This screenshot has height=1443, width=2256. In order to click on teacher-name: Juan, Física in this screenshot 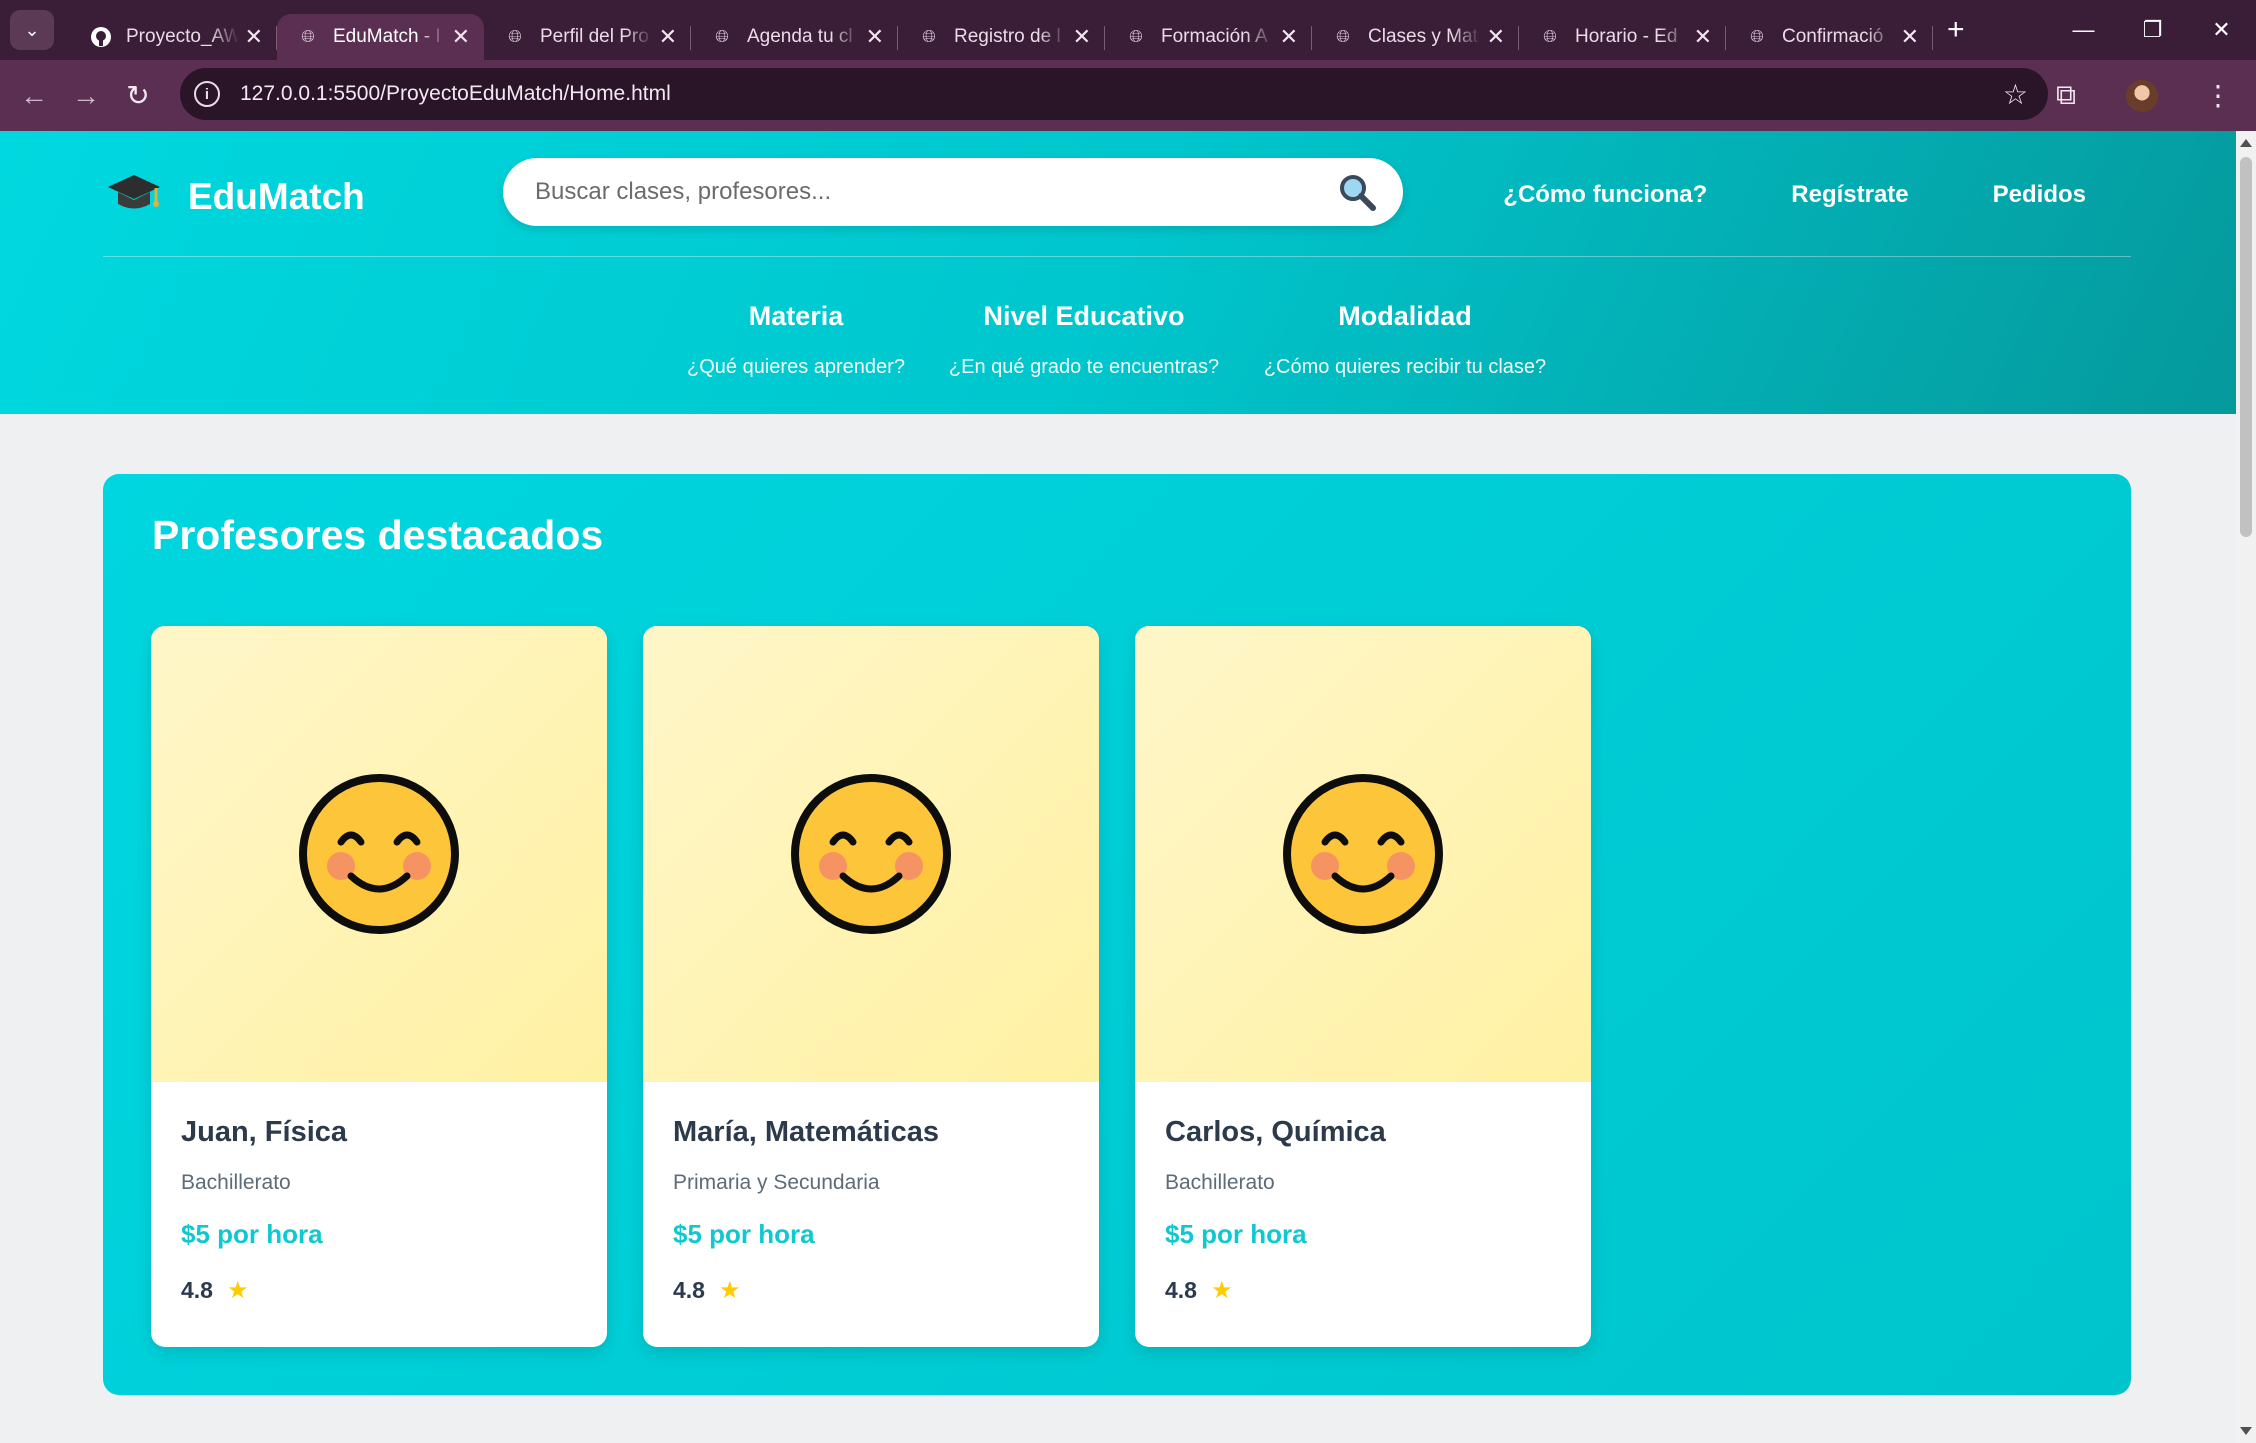, I will do `click(264, 1132)`.